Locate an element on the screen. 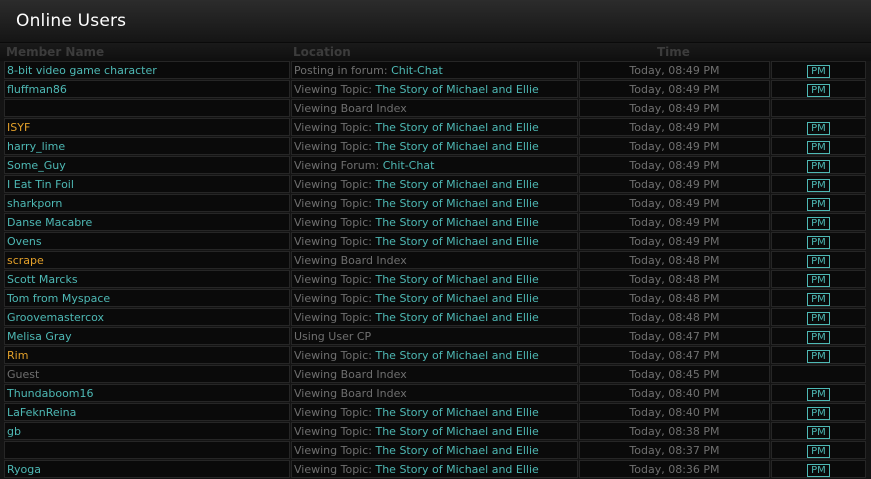 The height and width of the screenshot is (479, 871). member-name-link: Melisa Gray is located at coordinates (147, 336).